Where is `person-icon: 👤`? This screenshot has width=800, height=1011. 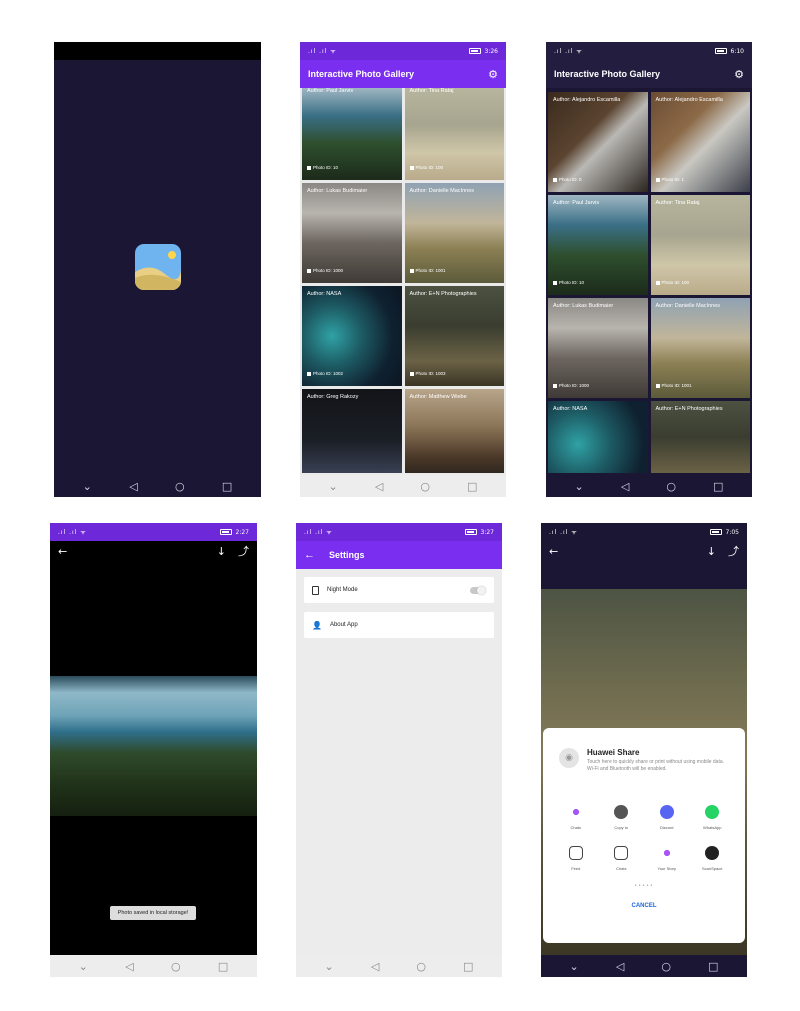 person-icon: 👤 is located at coordinates (317, 625).